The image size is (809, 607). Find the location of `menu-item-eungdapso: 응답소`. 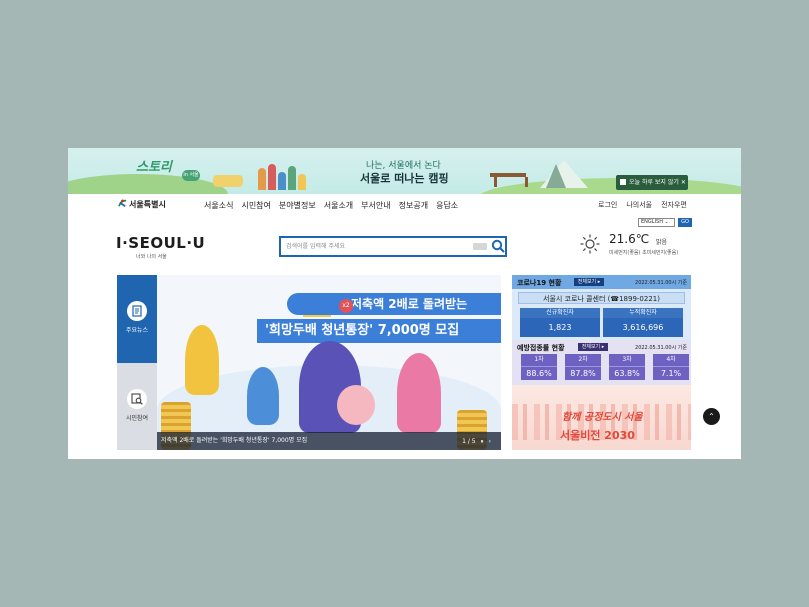

menu-item-eungdapso: 응답소 is located at coordinates (447, 205).